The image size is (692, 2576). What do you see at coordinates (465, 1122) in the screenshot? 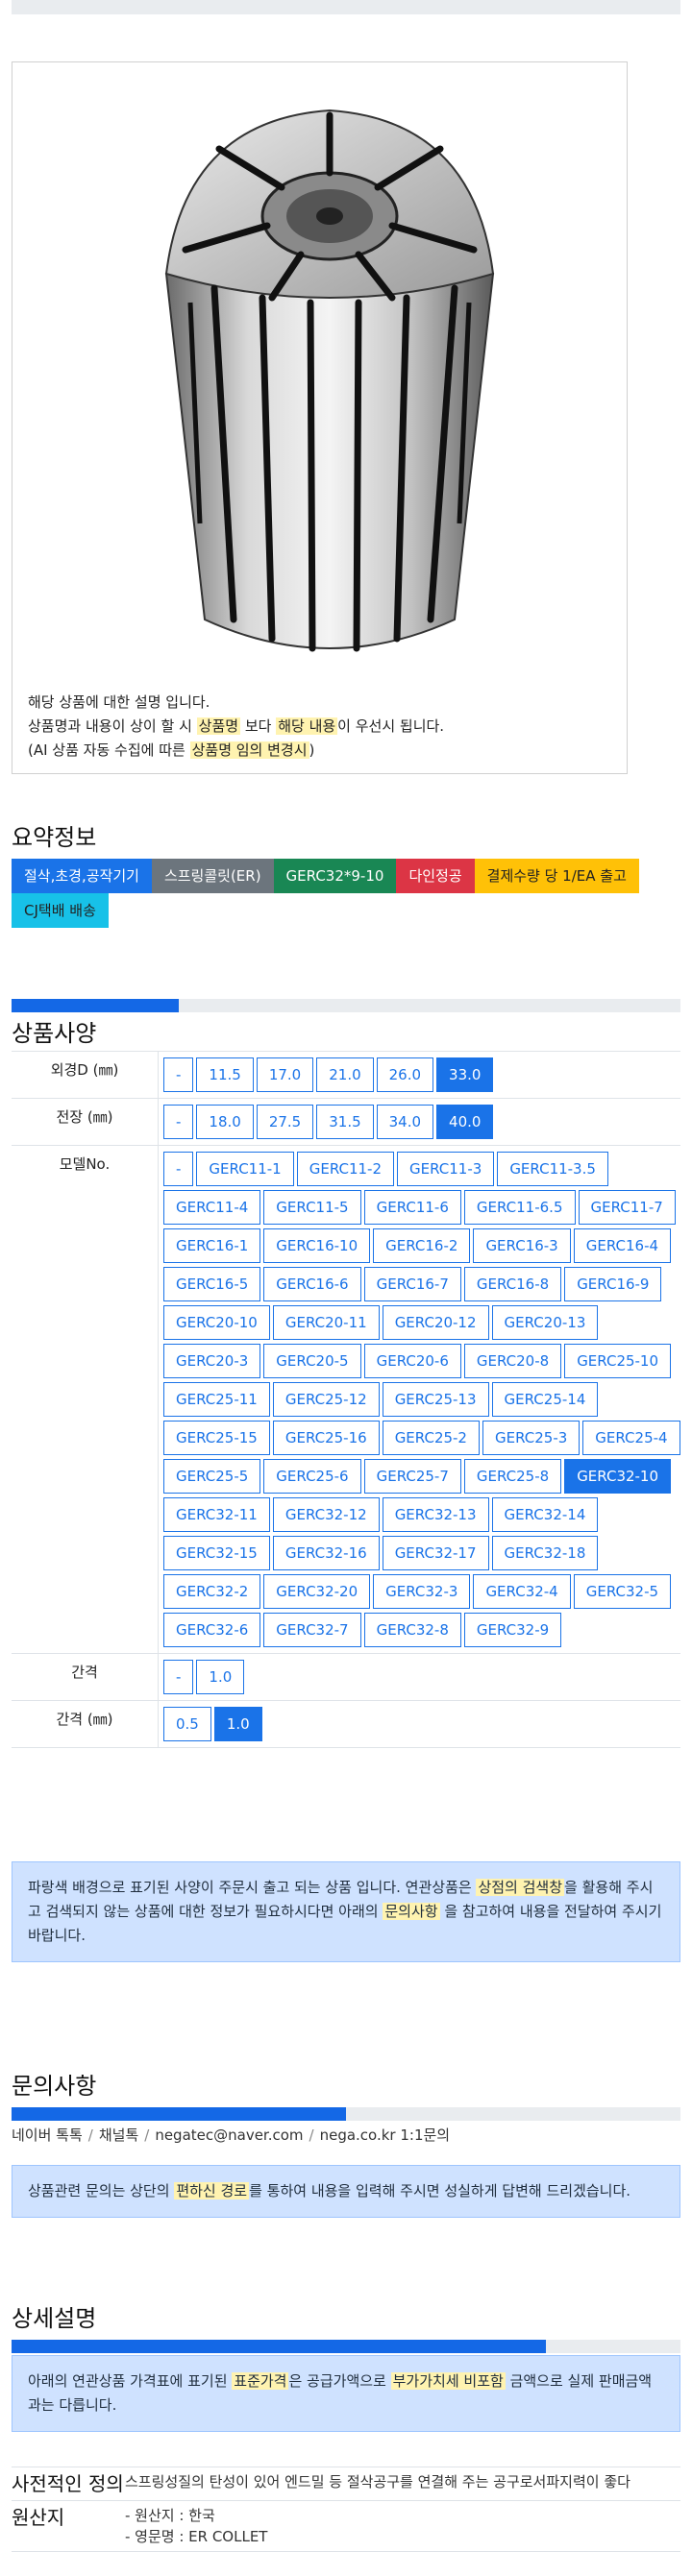
I see `spec-option-button: 40.0` at bounding box center [465, 1122].